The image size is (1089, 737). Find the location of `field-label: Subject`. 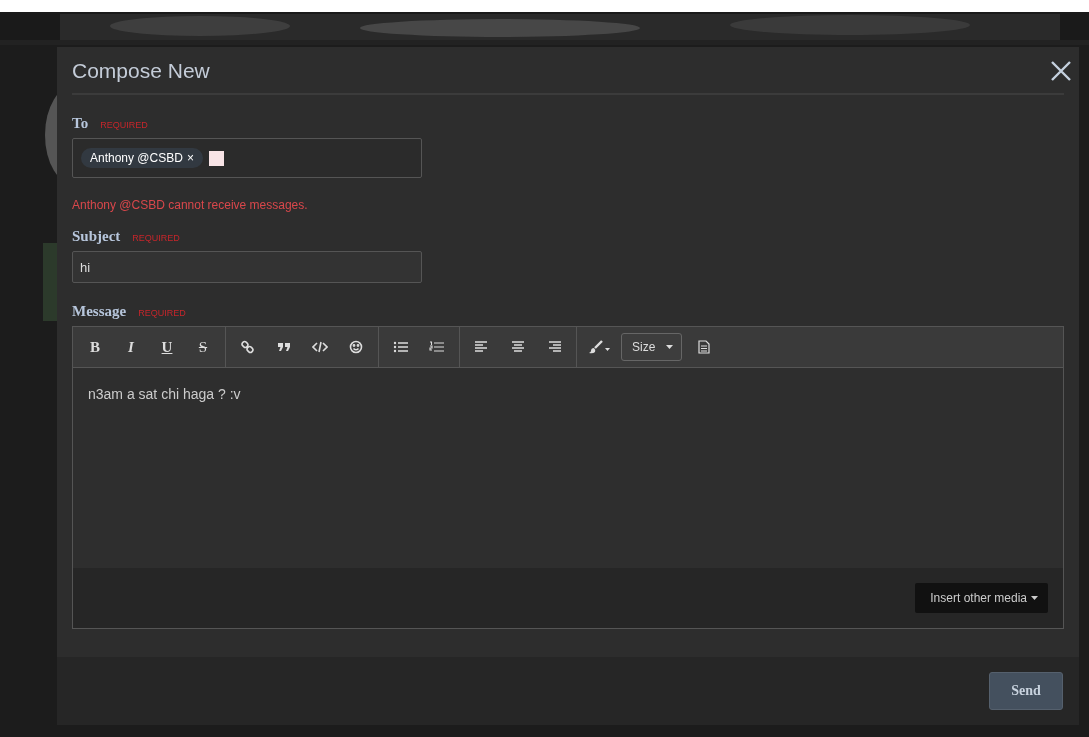

field-label: Subject is located at coordinates (96, 236).